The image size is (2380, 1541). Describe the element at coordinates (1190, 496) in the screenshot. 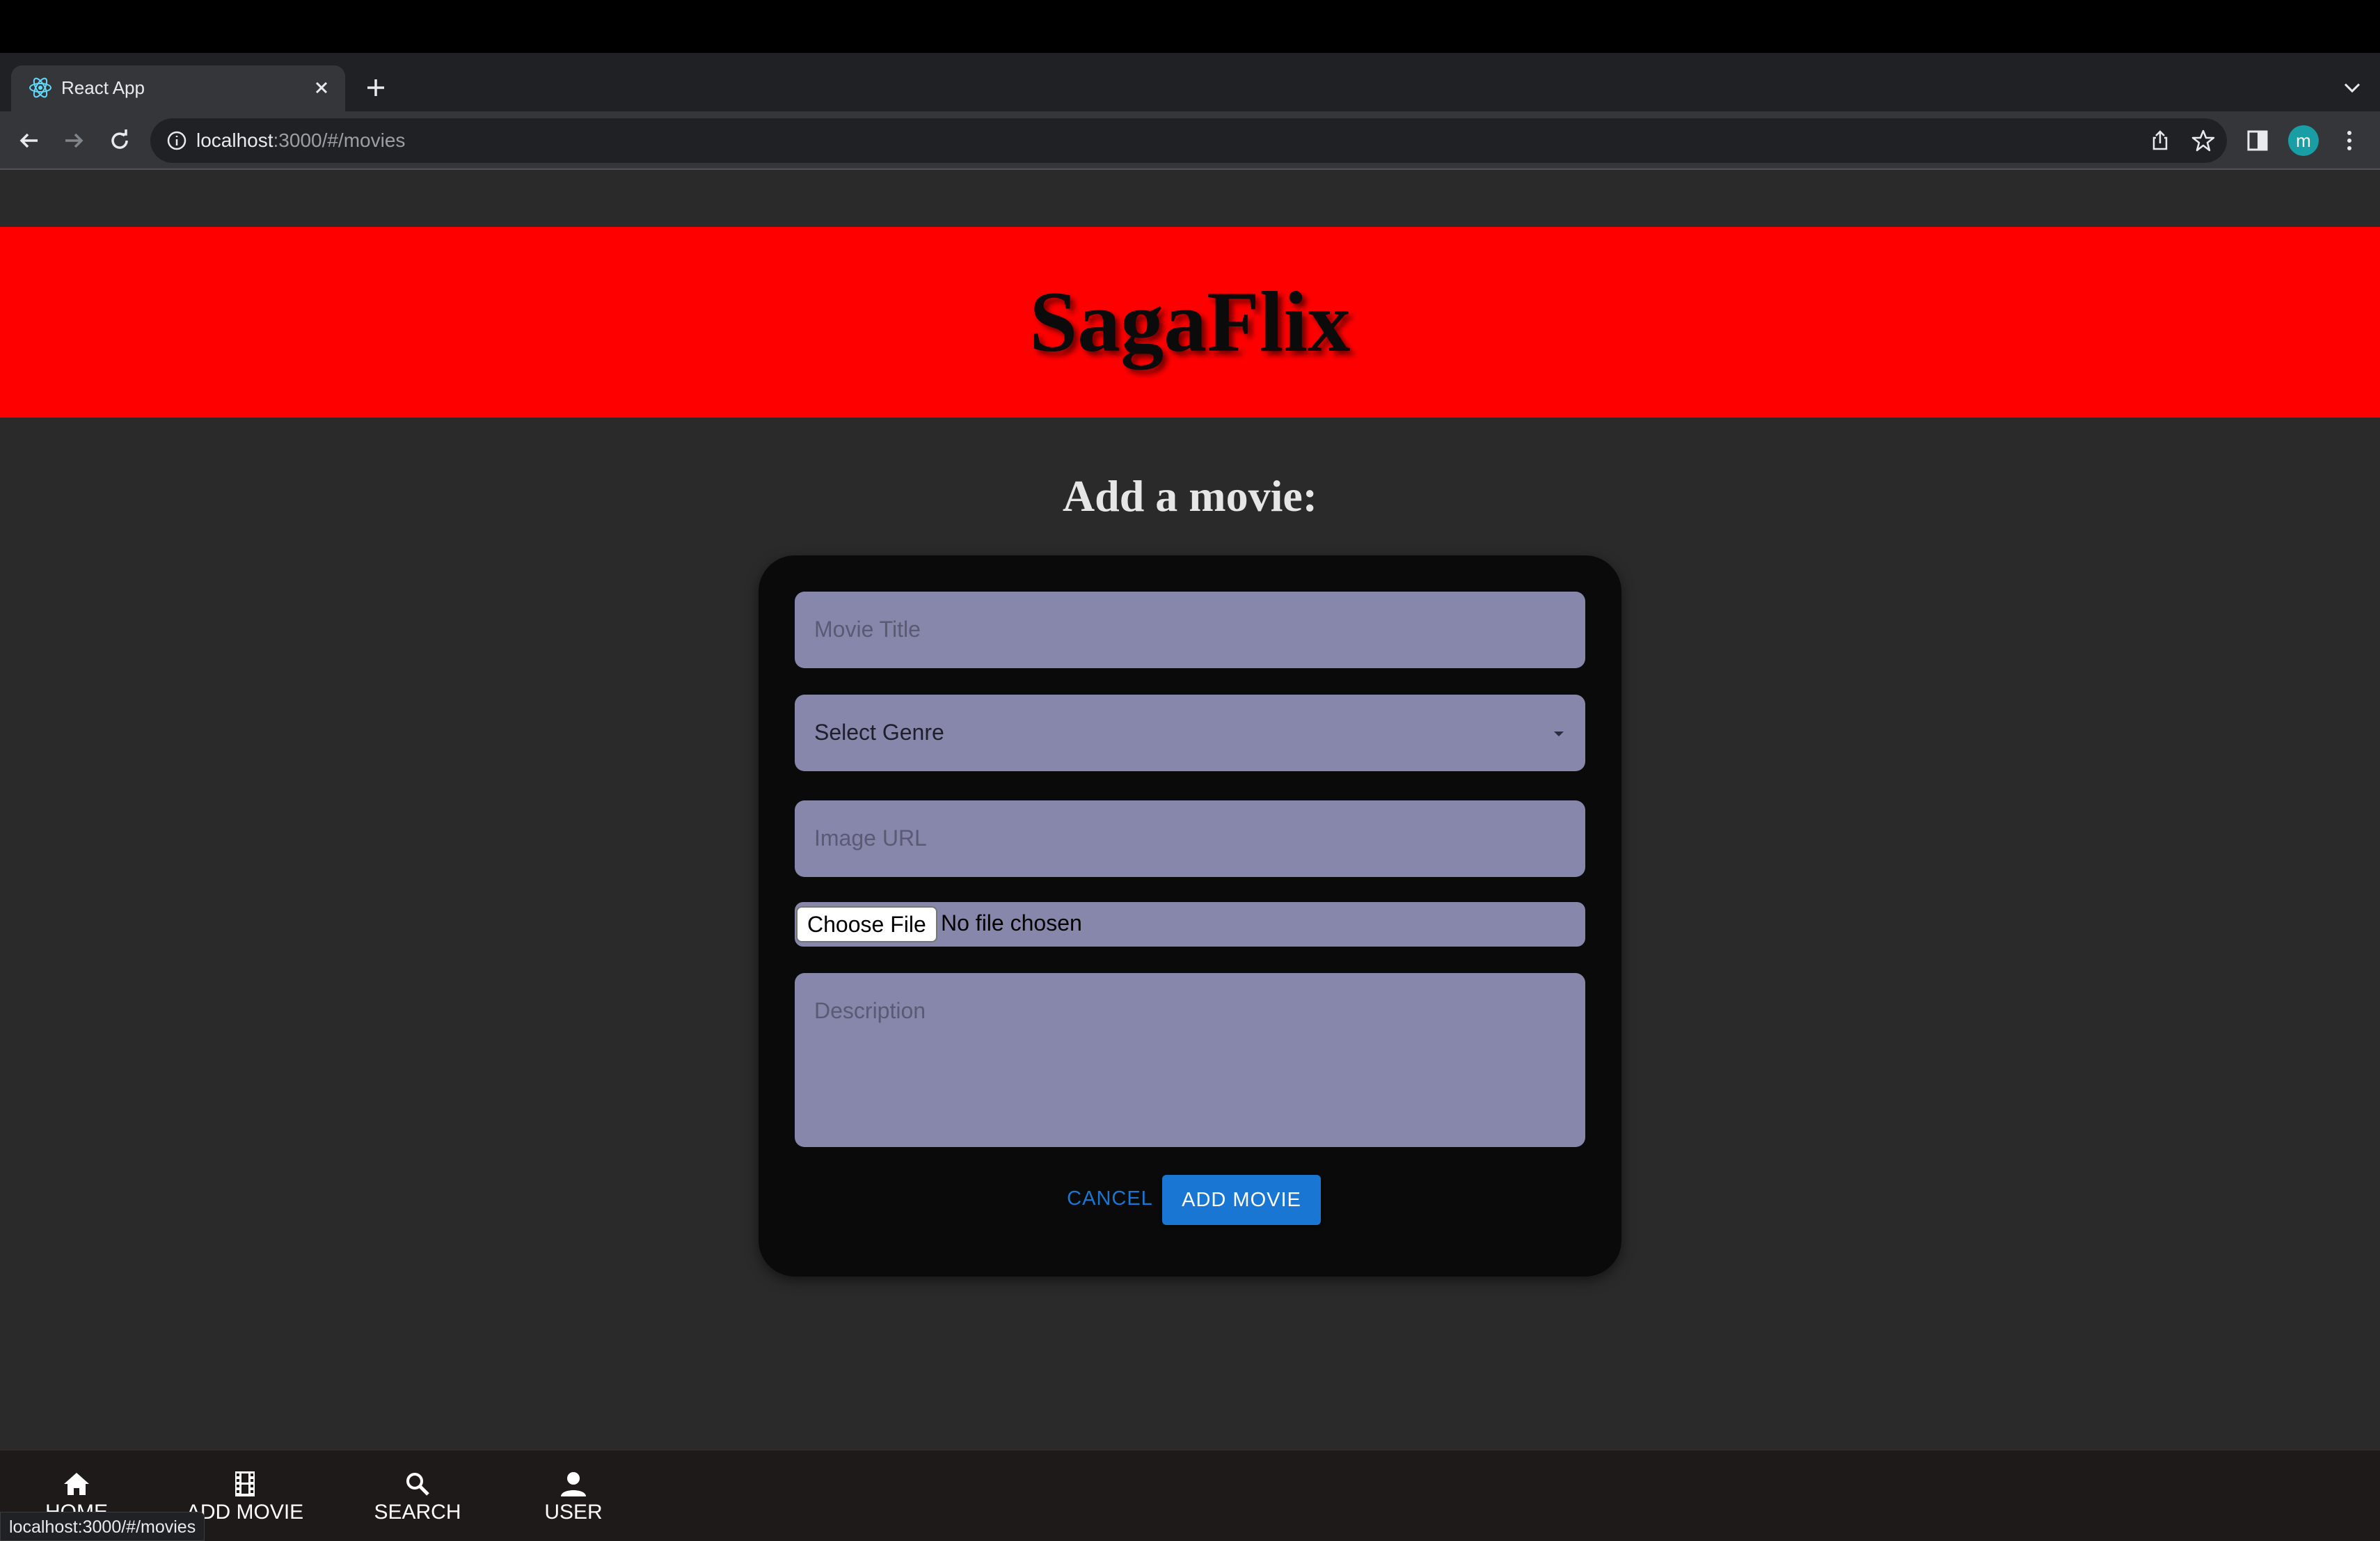

I see `page-title: Add a movie:` at that location.